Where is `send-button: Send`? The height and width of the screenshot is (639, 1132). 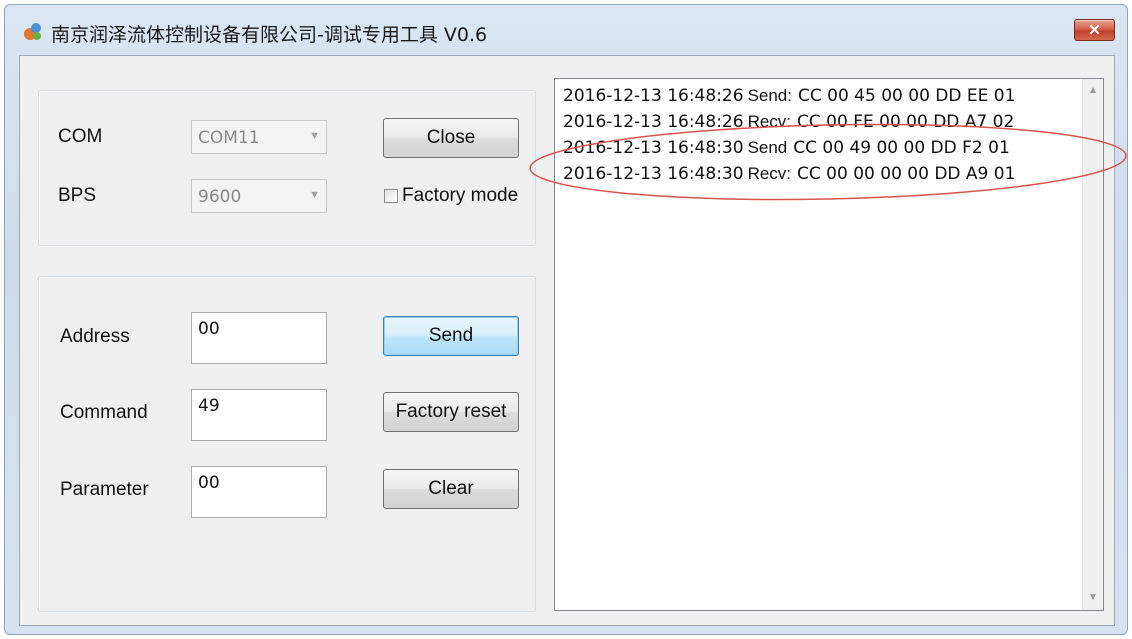
send-button: Send is located at coordinates (451, 336).